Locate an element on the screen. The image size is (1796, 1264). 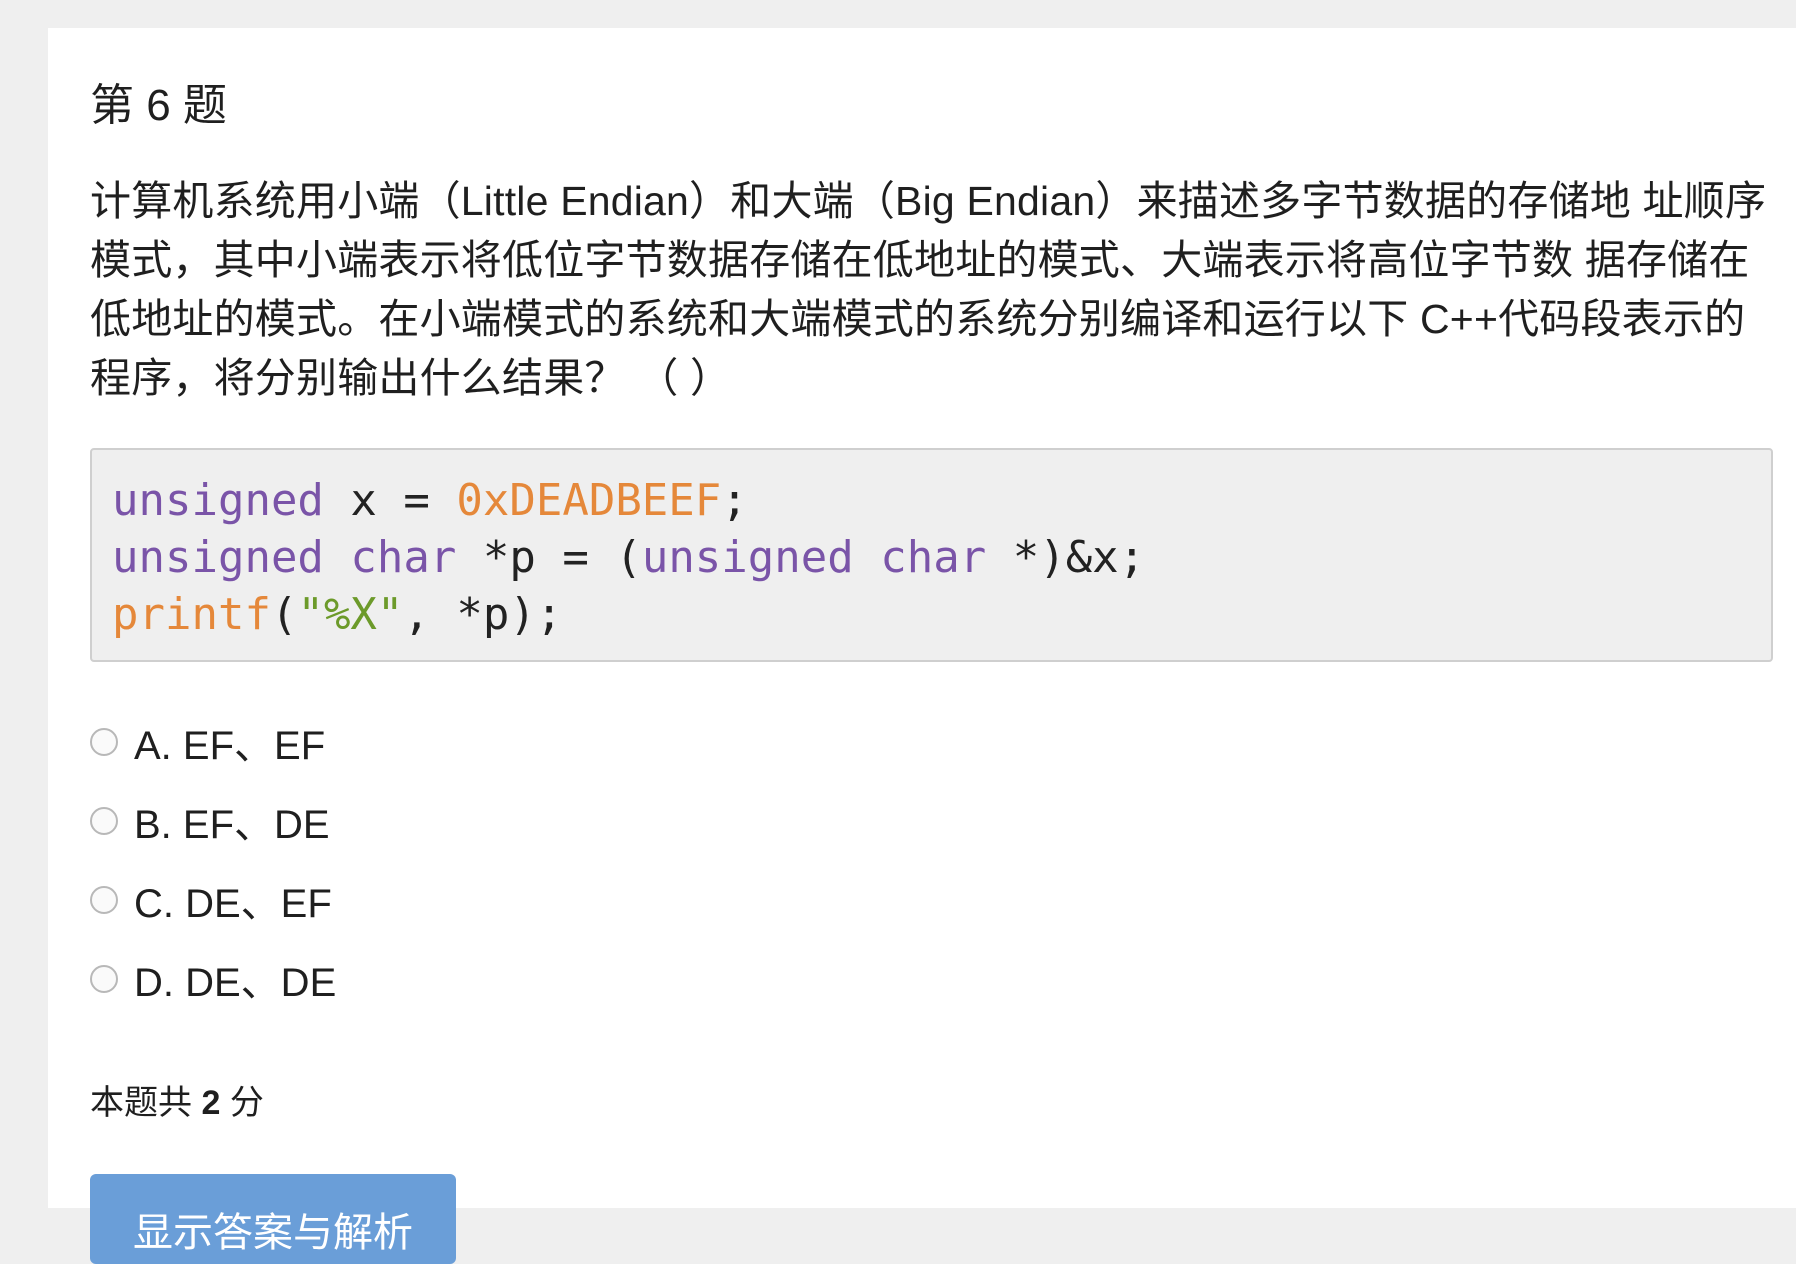
option-d: D. DE、DE is located at coordinates (213, 982).